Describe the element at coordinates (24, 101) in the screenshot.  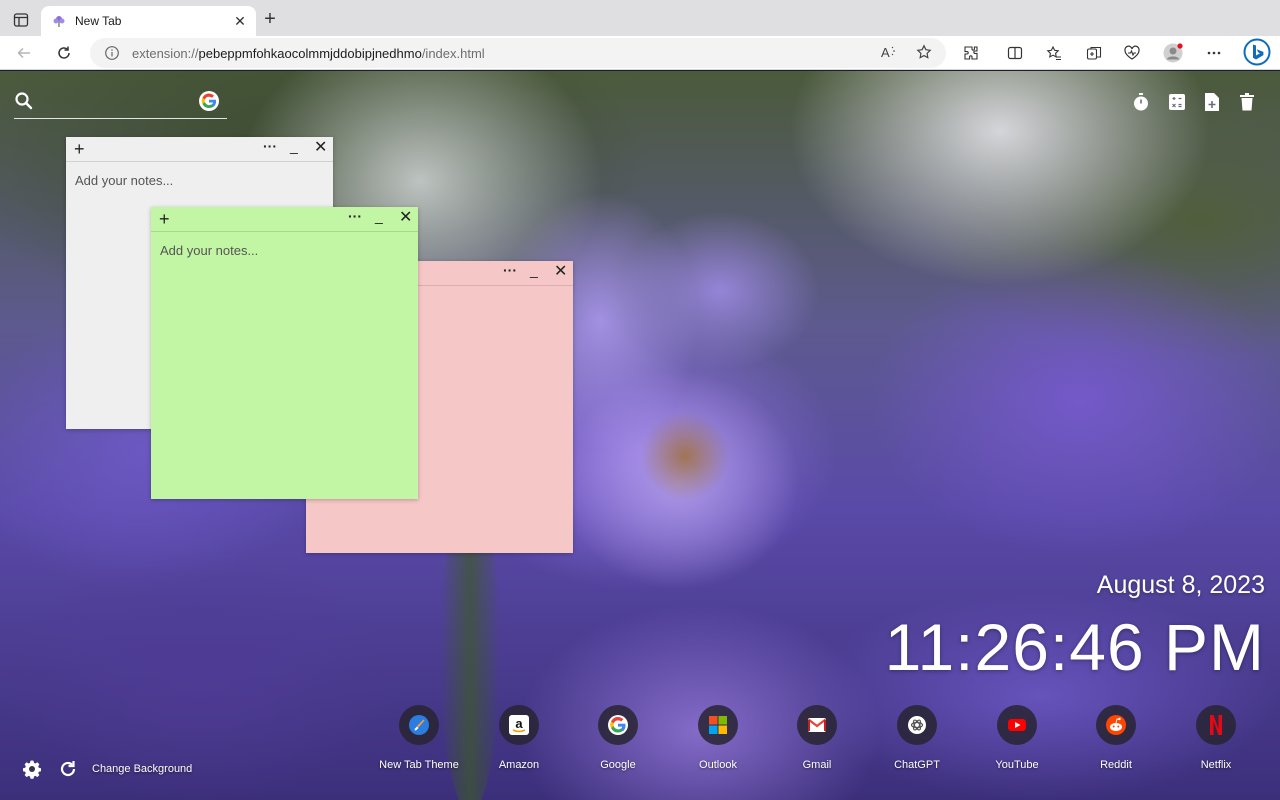
I see `search-icon` at that location.